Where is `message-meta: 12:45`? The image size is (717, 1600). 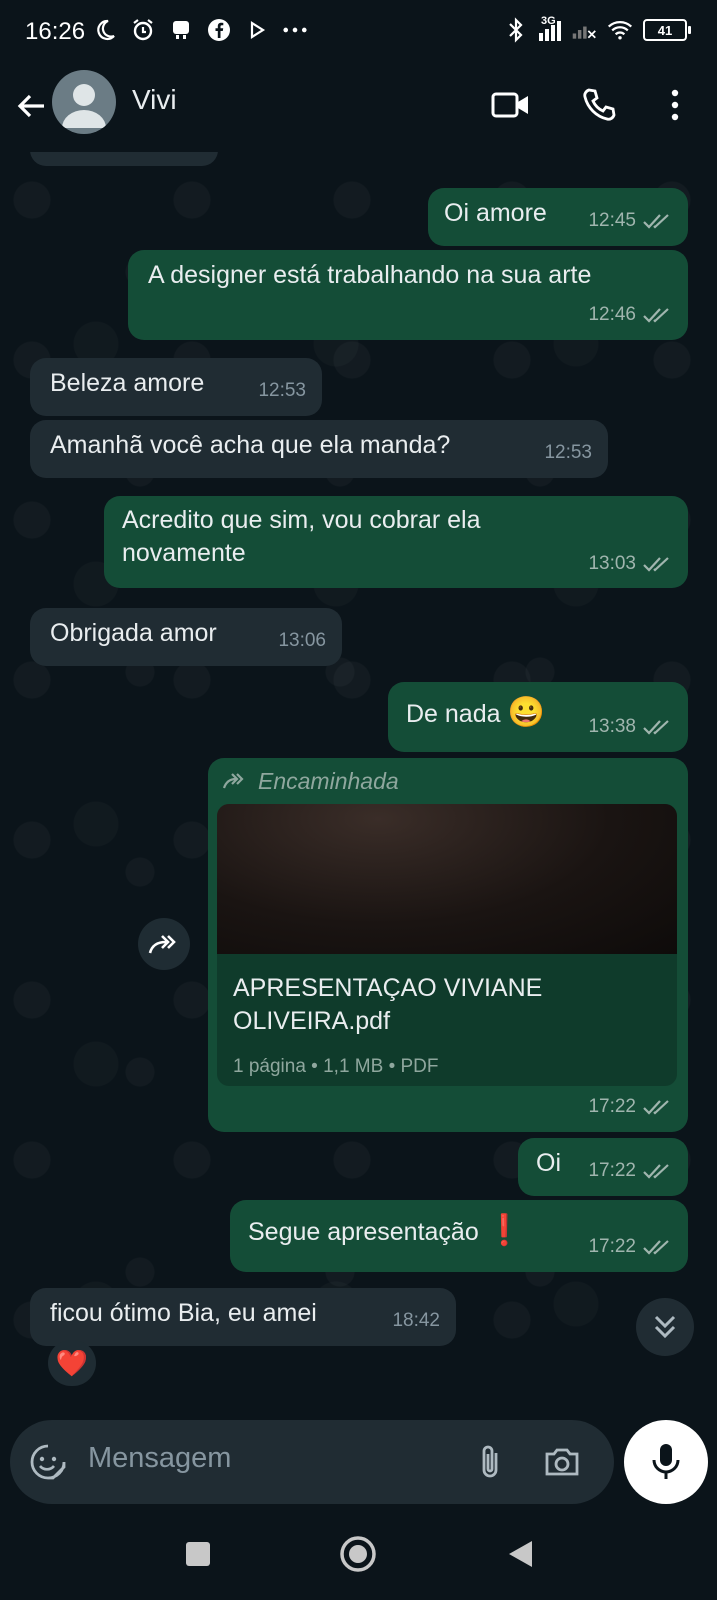
message-meta: 12:45 is located at coordinates (630, 221).